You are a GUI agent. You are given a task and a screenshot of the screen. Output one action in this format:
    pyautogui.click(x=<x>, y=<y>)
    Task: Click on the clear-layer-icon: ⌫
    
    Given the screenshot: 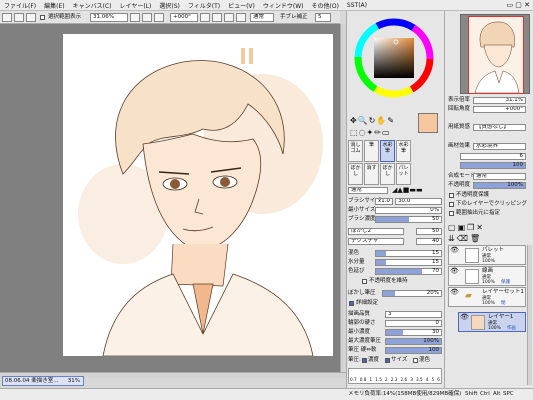 What is the action you would take?
    pyautogui.click(x=463, y=238)
    